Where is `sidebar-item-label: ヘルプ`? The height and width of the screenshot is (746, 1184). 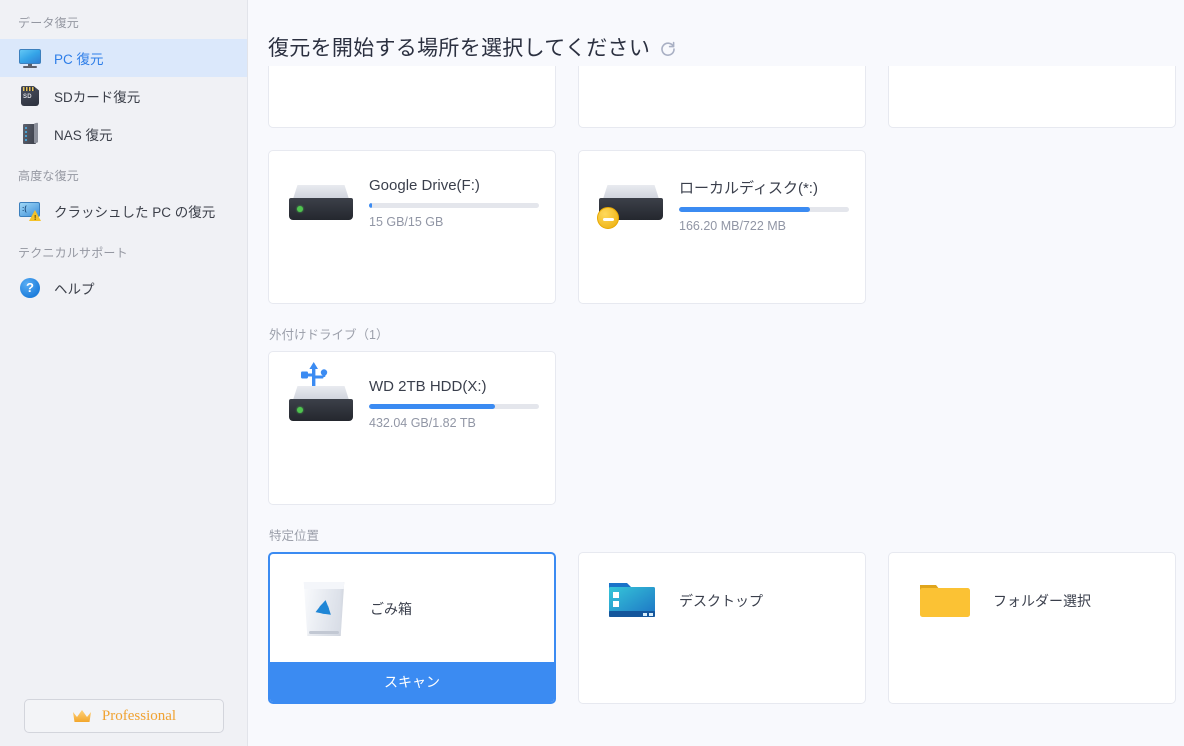 sidebar-item-label: ヘルプ is located at coordinates (74, 289).